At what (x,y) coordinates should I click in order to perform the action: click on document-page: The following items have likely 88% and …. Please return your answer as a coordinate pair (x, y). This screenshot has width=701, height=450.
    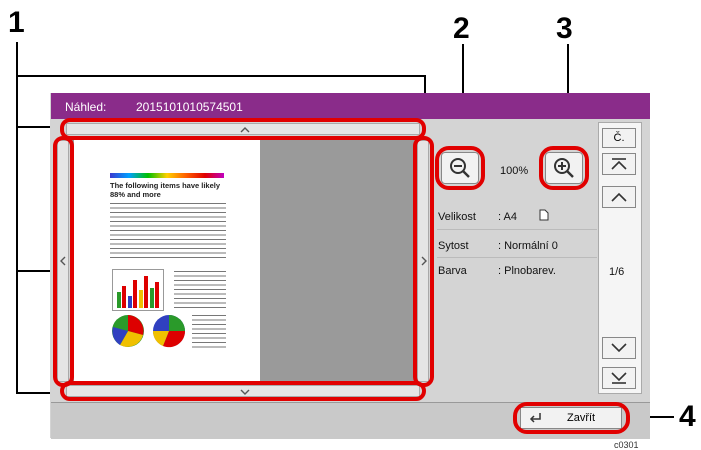
    Looking at the image, I should click on (167, 260).